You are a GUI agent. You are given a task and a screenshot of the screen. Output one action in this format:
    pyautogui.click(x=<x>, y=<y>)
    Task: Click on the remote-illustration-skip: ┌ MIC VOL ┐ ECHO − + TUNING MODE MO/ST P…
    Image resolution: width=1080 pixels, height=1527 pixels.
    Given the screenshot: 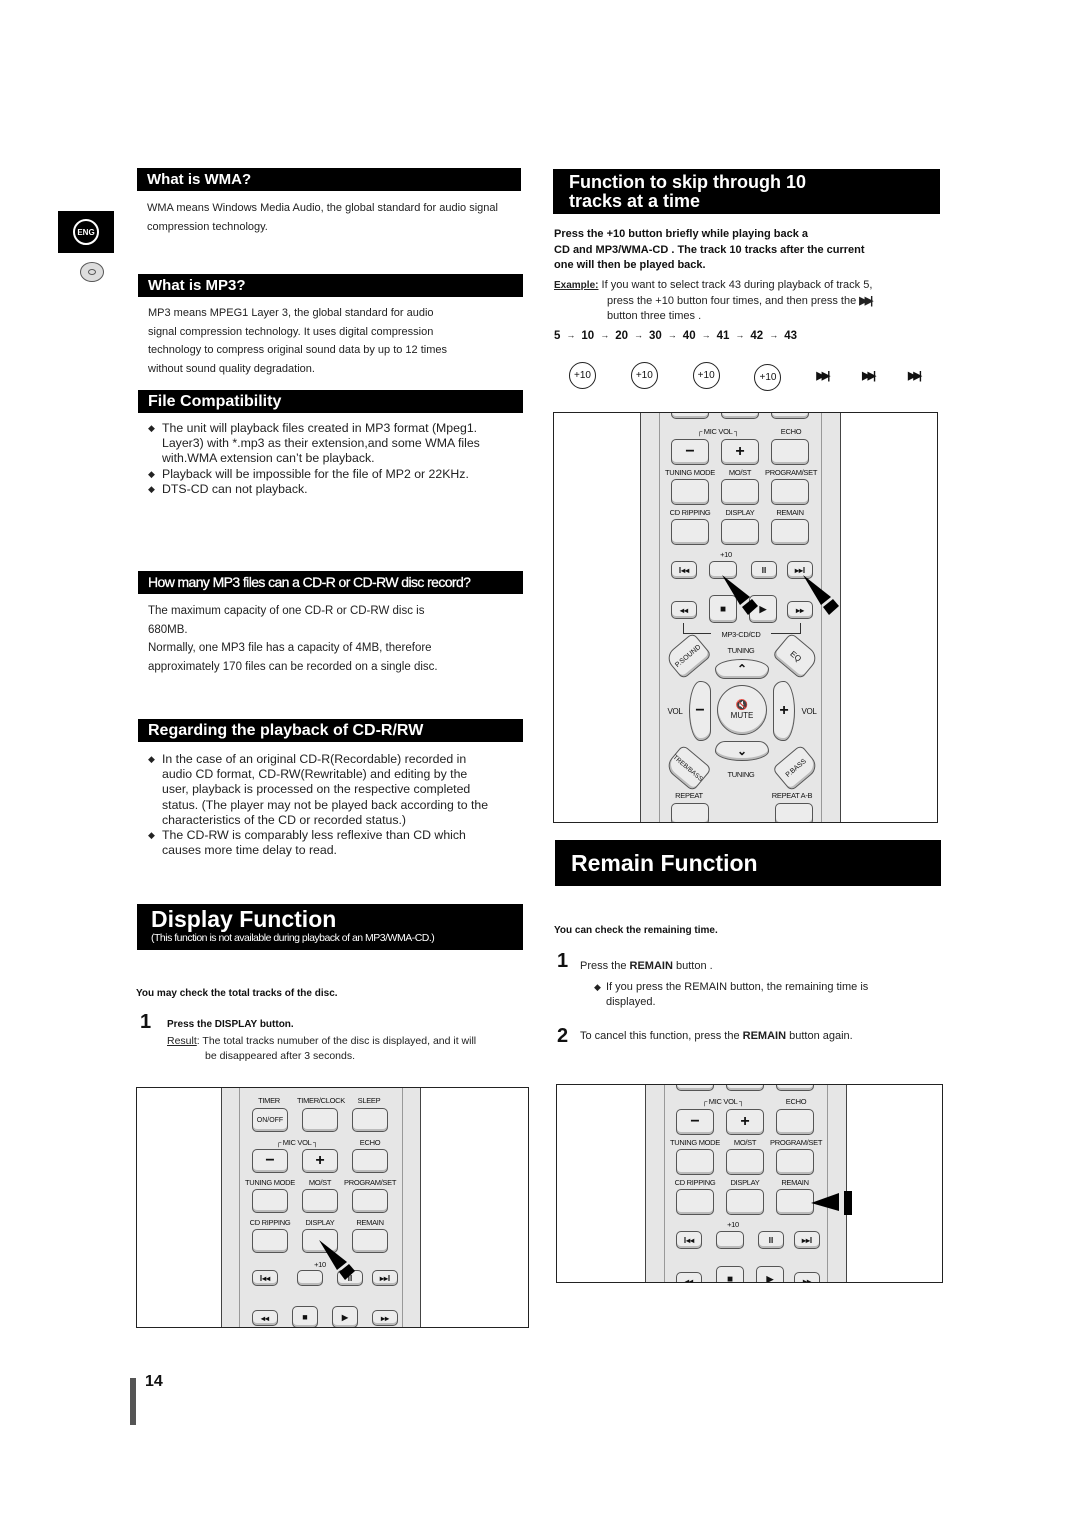 What is the action you would take?
    pyautogui.click(x=745, y=617)
    